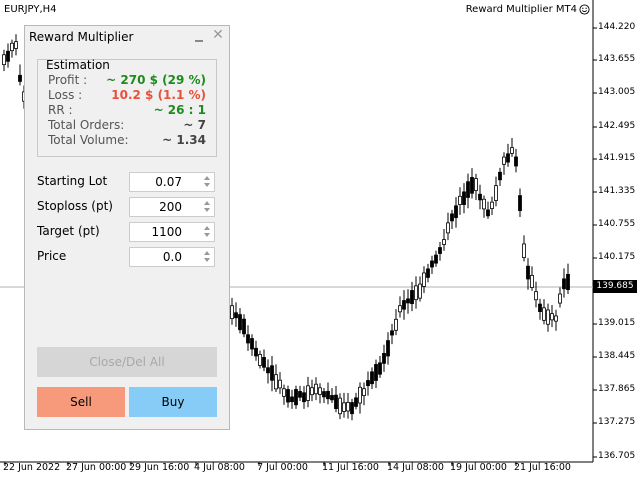  I want to click on starting-lot-value: 0.07, so click(168, 182).